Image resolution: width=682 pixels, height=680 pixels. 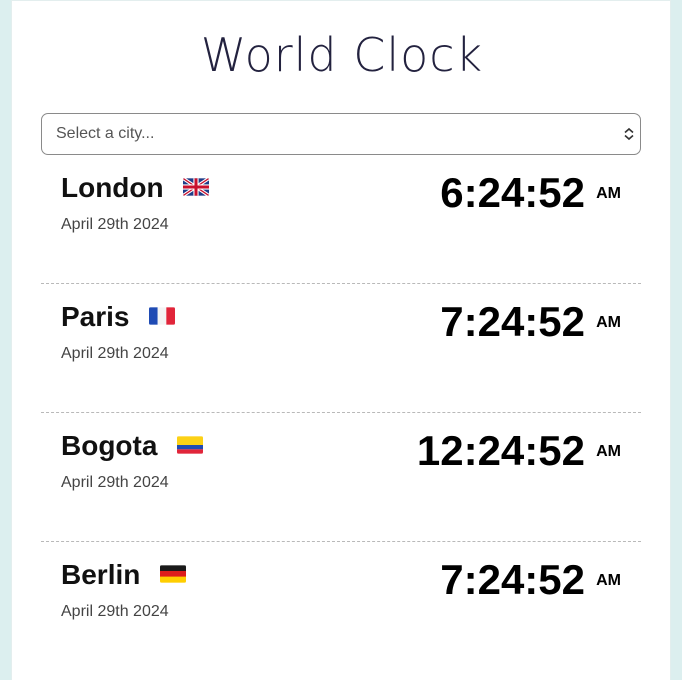 I want to click on city-name: Berlin, so click(x=124, y=575).